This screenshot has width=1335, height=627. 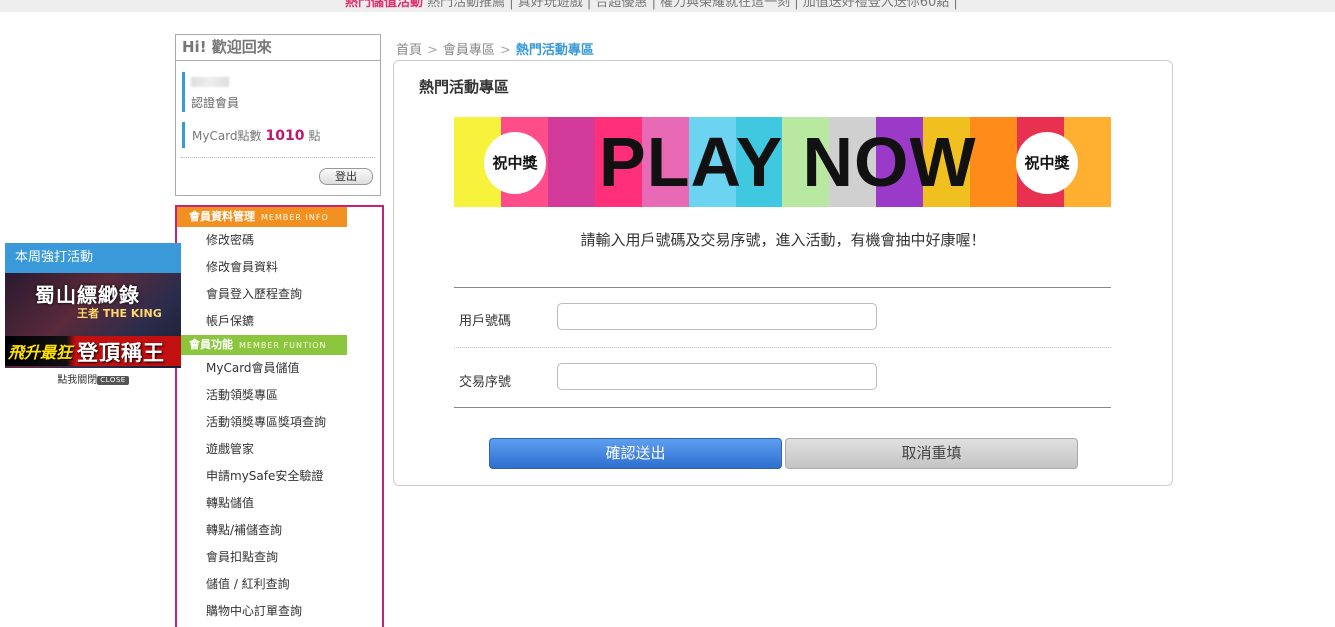 I want to click on transaction-id-input, so click(x=717, y=376).